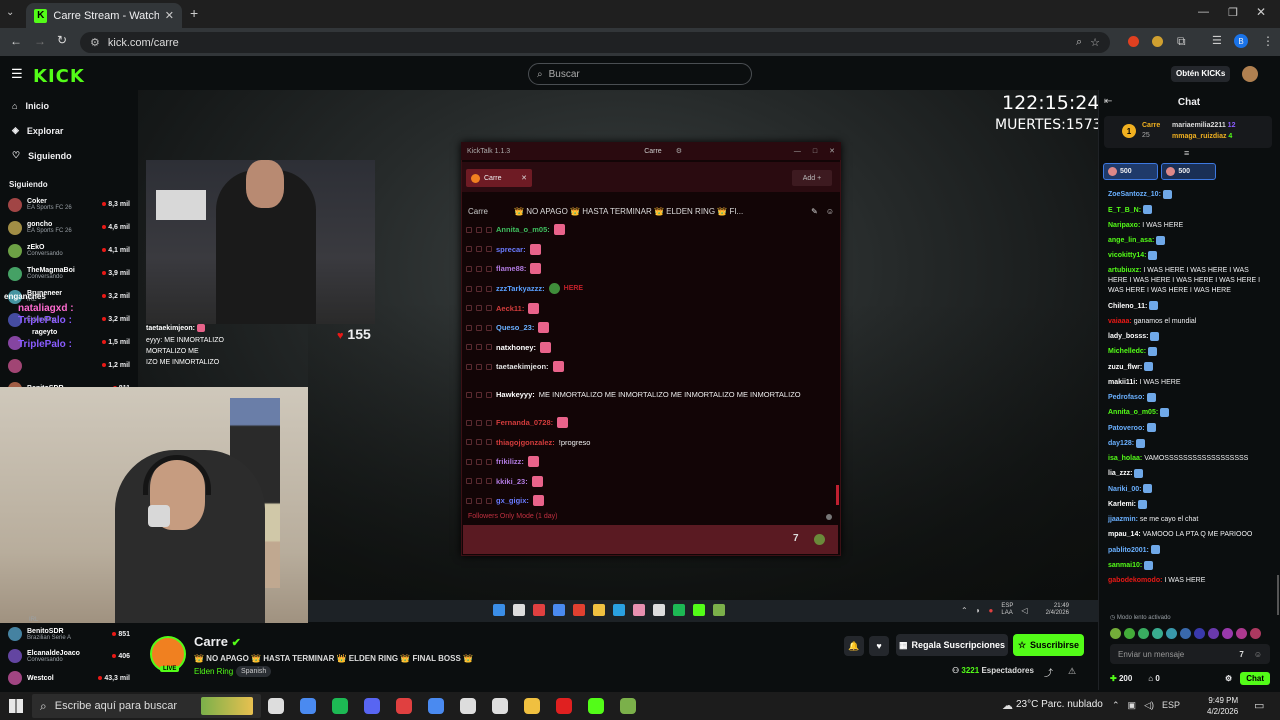 Image resolution: width=1280 pixels, height=720 pixels. I want to click on windows-search-box: ⌕ Escribe aquí para buscar, so click(146, 706).